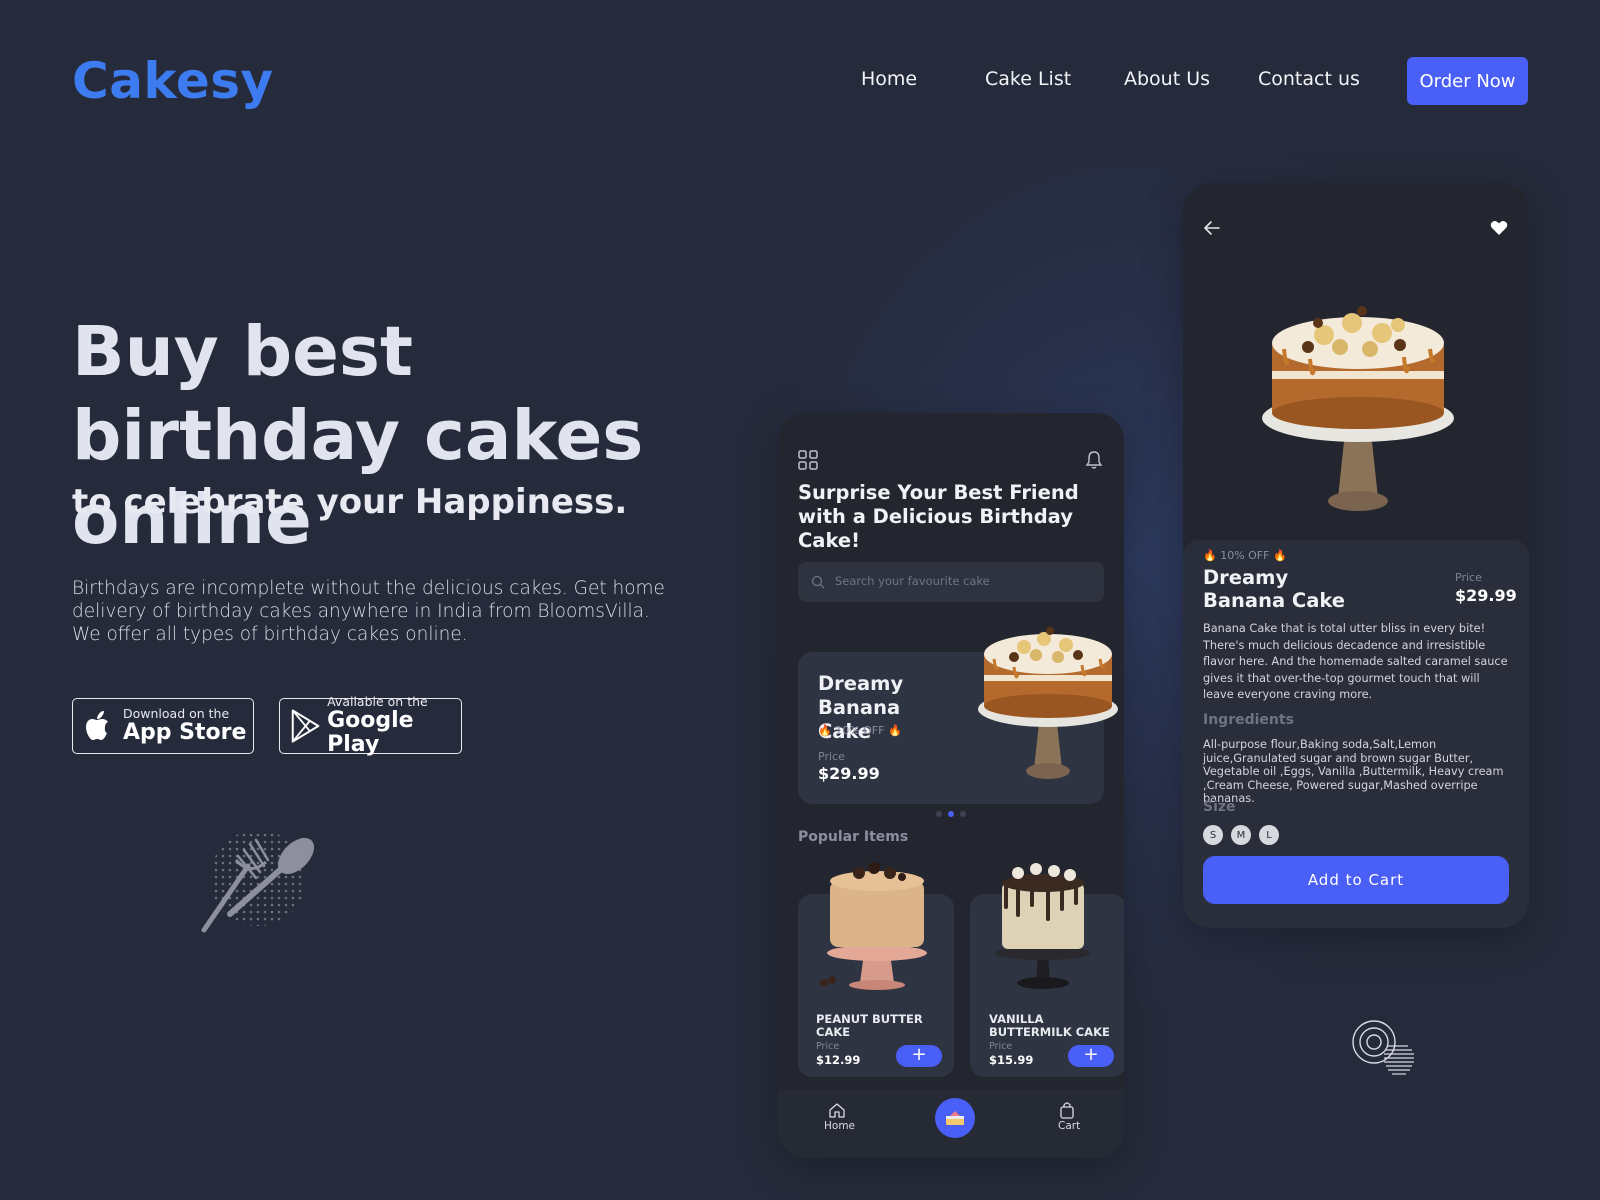 The height and width of the screenshot is (1200, 1600). What do you see at coordinates (1067, 1110) in the screenshot?
I see `cart-icon` at bounding box center [1067, 1110].